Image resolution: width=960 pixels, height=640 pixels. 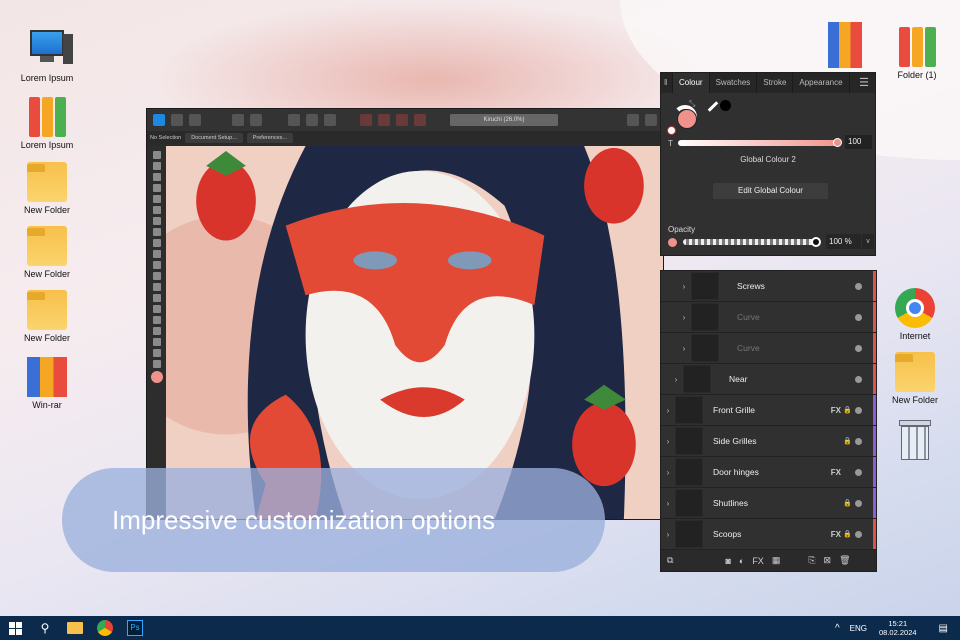 I want to click on rectangle-tool-icon, so click(x=156, y=287).